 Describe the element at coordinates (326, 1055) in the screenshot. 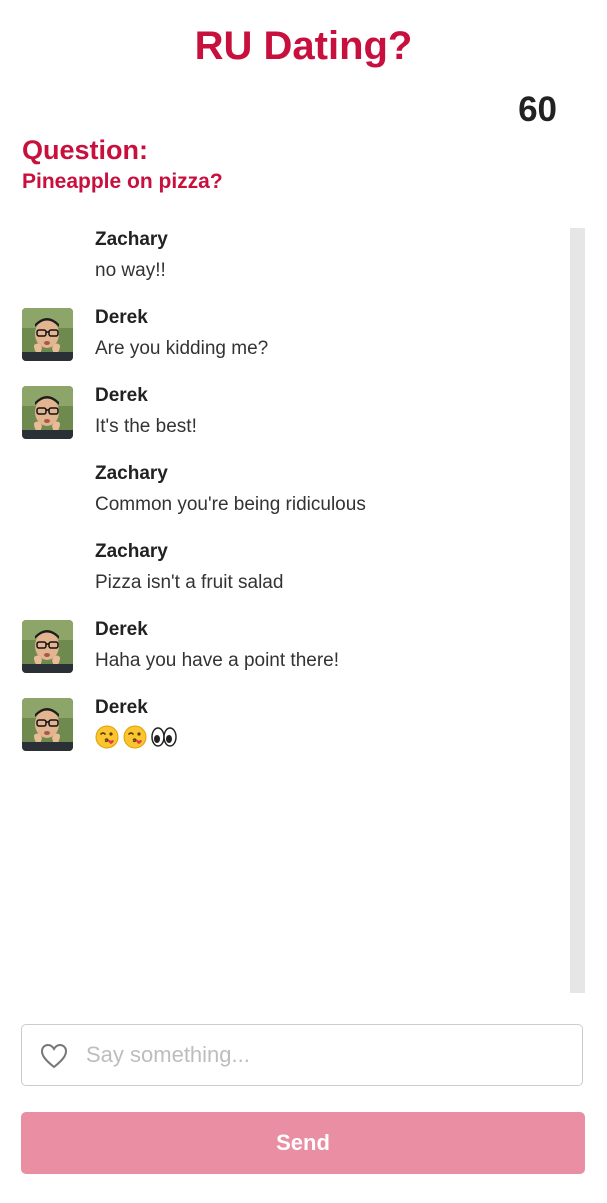

I see `message-input` at that location.